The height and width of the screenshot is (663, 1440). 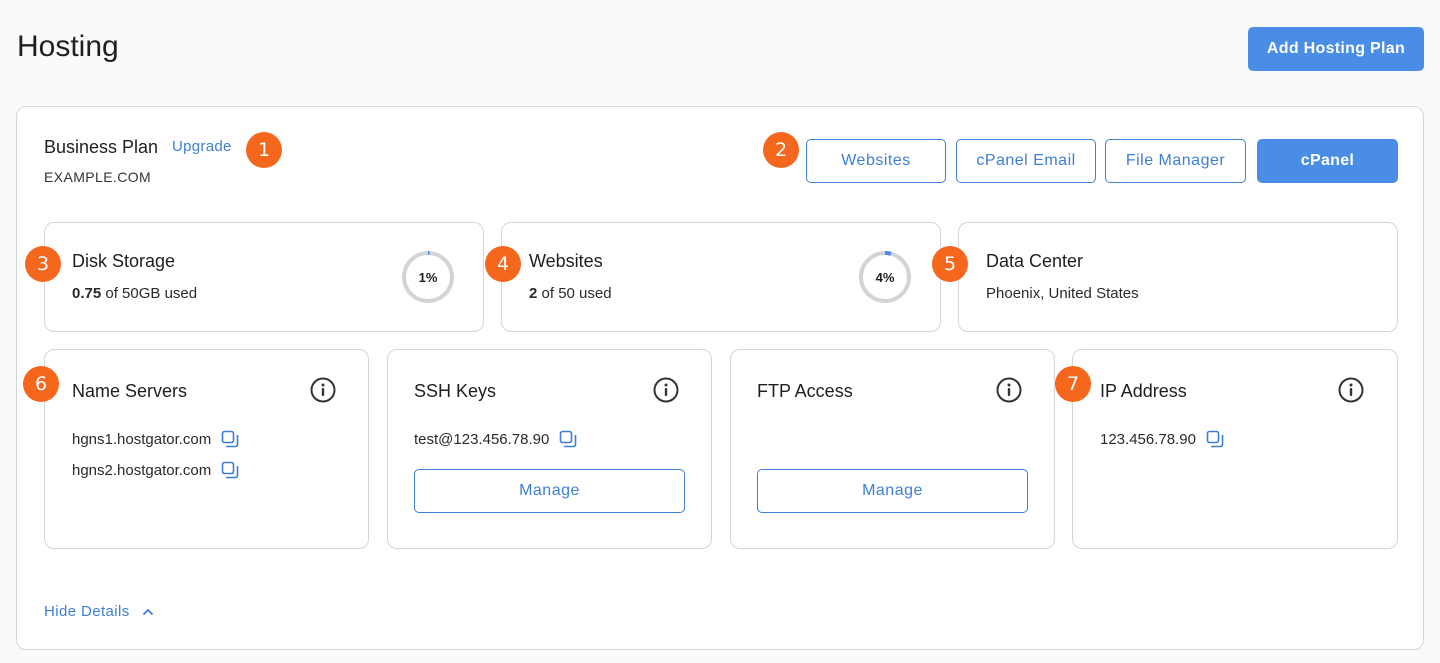 I want to click on file-manager-button: File Manager, so click(x=1175, y=161).